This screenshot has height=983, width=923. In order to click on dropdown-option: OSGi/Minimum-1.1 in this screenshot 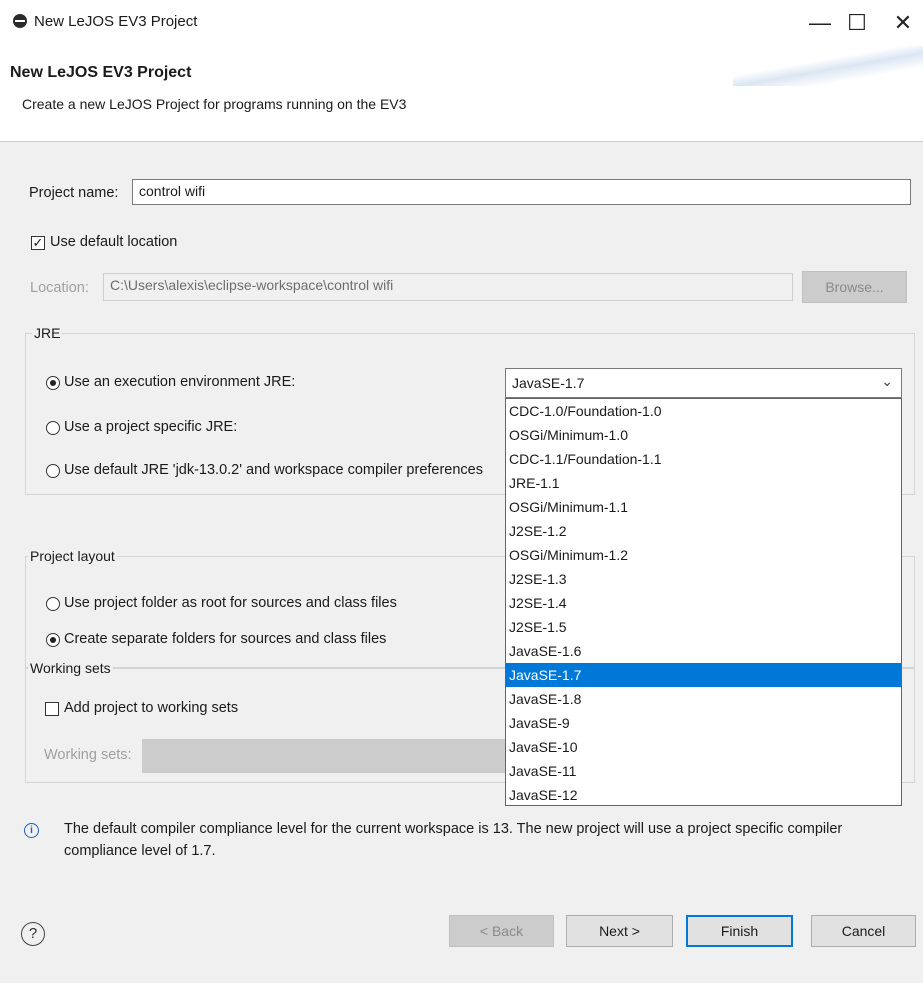, I will do `click(703, 507)`.